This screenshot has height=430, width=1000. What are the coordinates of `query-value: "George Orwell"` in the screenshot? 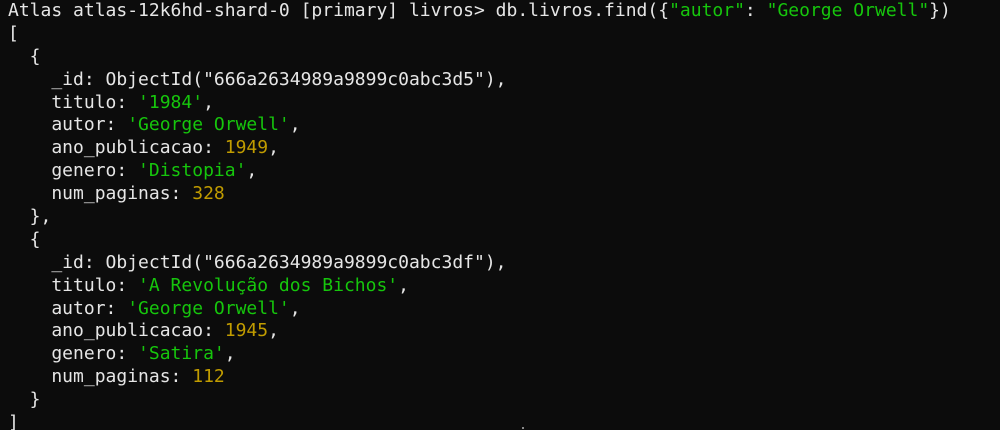 It's located at (848, 10).